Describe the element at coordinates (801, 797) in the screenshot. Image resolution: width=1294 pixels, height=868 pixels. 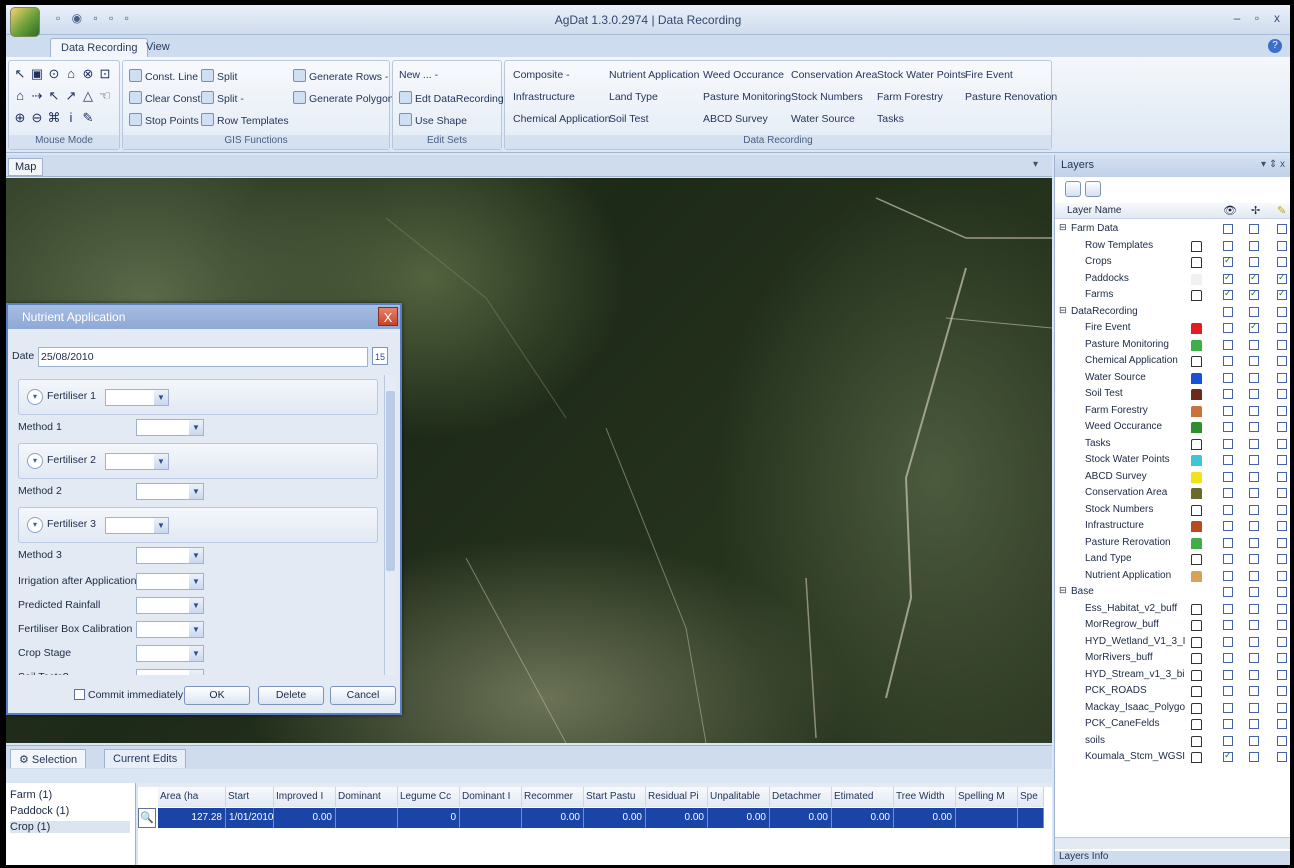
I see `grid-column-header: Detachmer` at that location.